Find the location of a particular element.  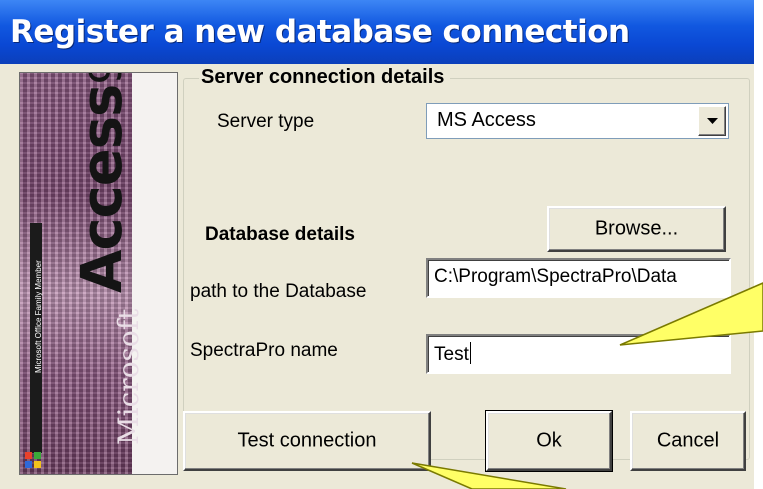

ok-button: Ok is located at coordinates (549, 441).